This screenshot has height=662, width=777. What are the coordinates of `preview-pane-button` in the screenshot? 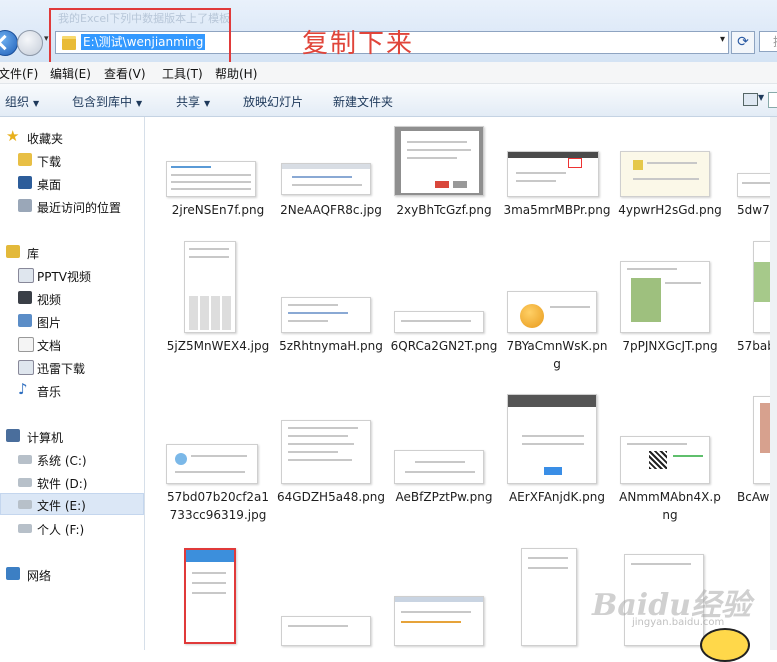 It's located at (772, 100).